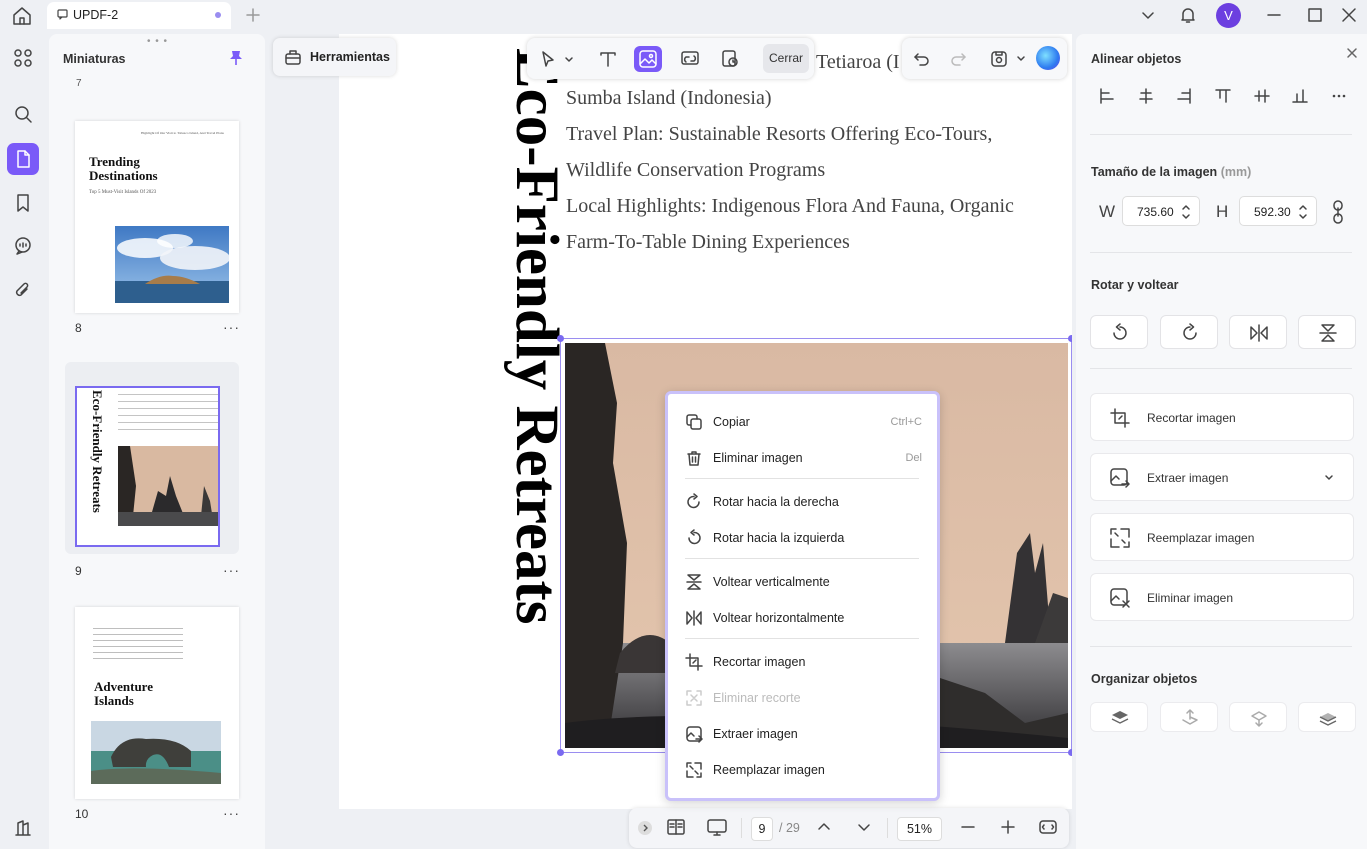 Image resolution: width=1367 pixels, height=849 pixels. I want to click on stamp-tool, so click(730, 59).